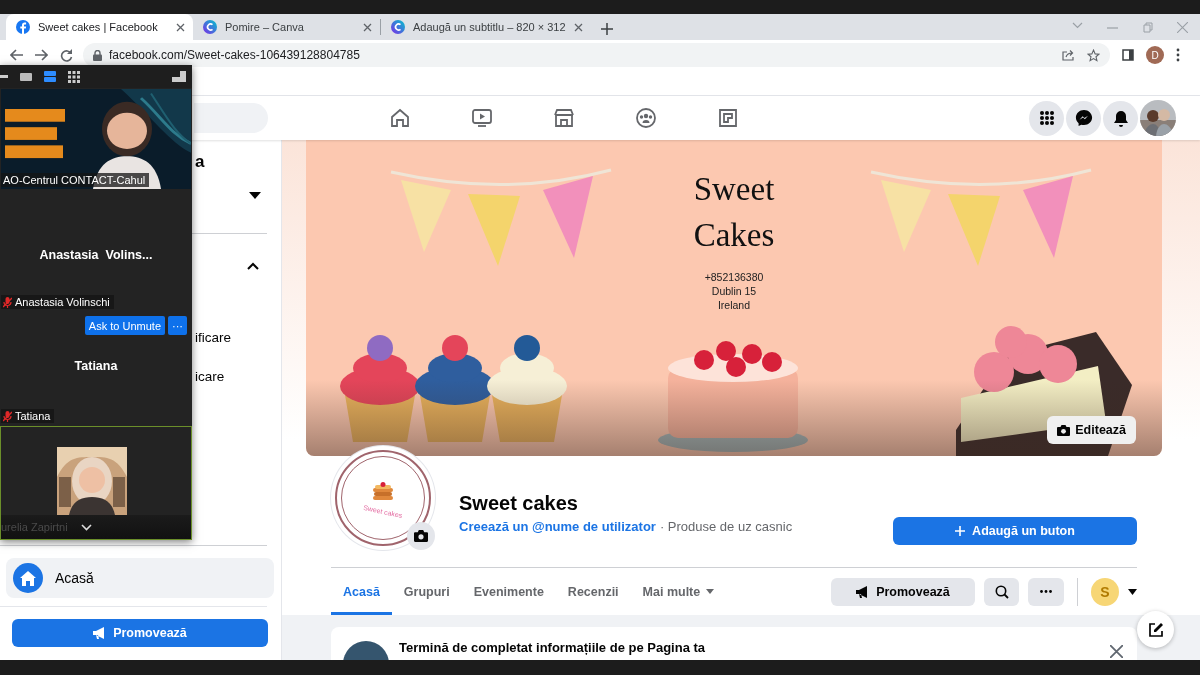  Describe the element at coordinates (16, 54) in the screenshot. I see `back-icon` at that location.